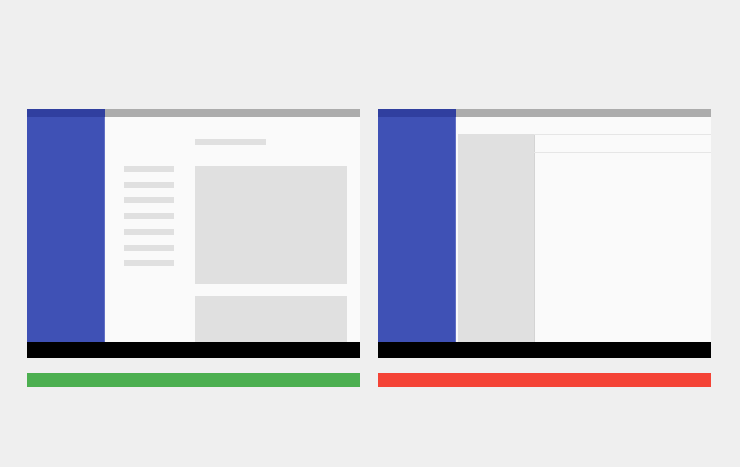 The height and width of the screenshot is (467, 740). I want to click on incorrect-indicator-bar, so click(544, 380).